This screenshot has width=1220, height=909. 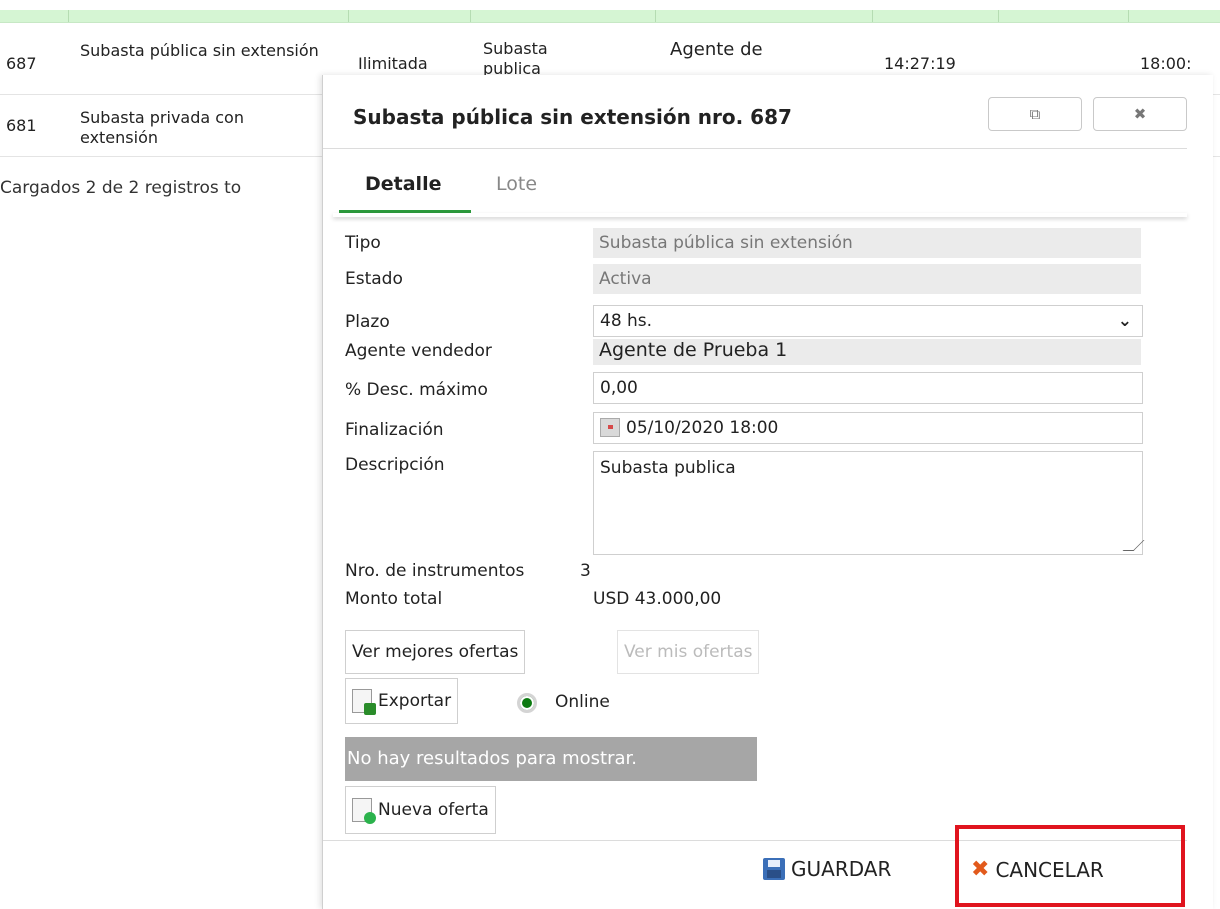 I want to click on chevron-down-icon: ⌄, so click(x=1124, y=321).